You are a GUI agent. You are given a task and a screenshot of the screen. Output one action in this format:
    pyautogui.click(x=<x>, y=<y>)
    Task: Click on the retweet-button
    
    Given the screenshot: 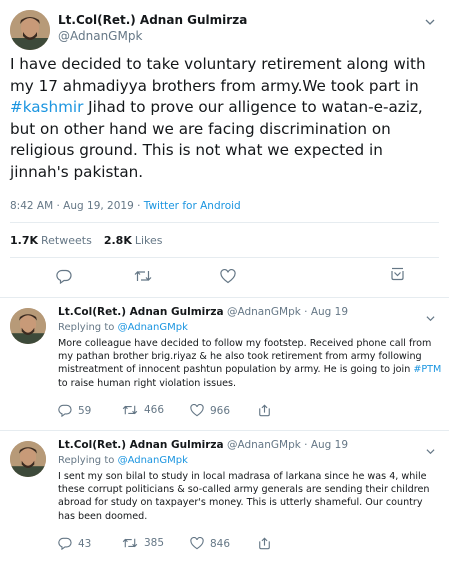 What is the action you would take?
    pyautogui.click(x=143, y=276)
    